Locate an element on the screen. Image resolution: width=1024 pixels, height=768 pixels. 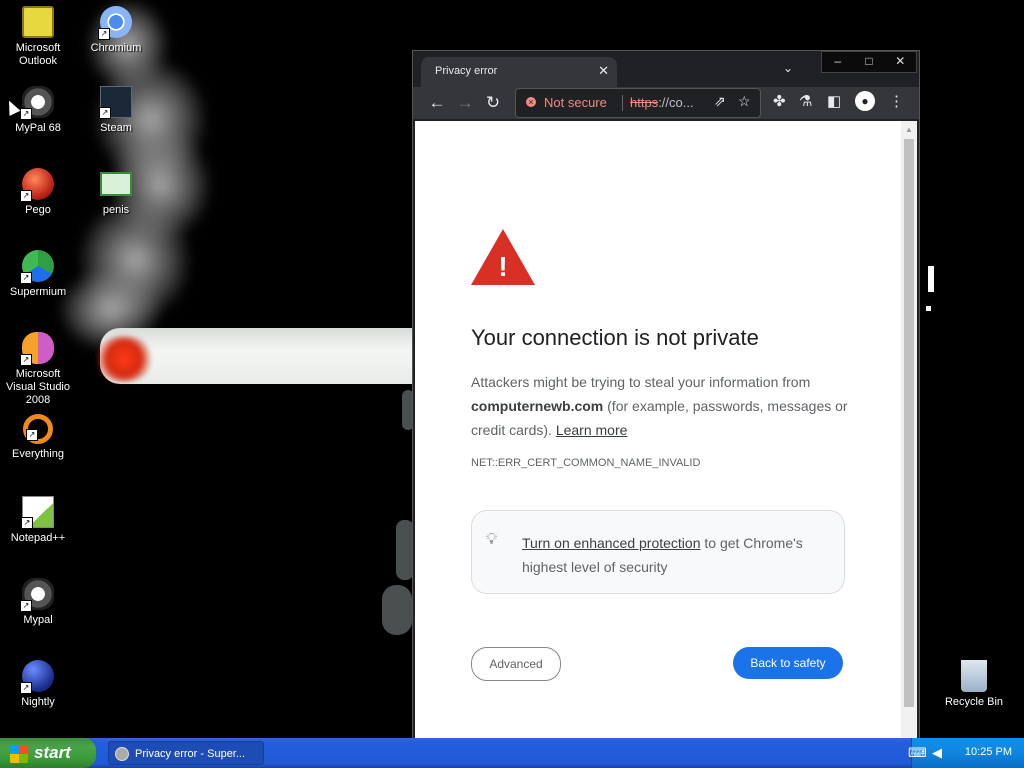
desktop-icon-supermium: ↗ Supermium is located at coordinates (38, 274).